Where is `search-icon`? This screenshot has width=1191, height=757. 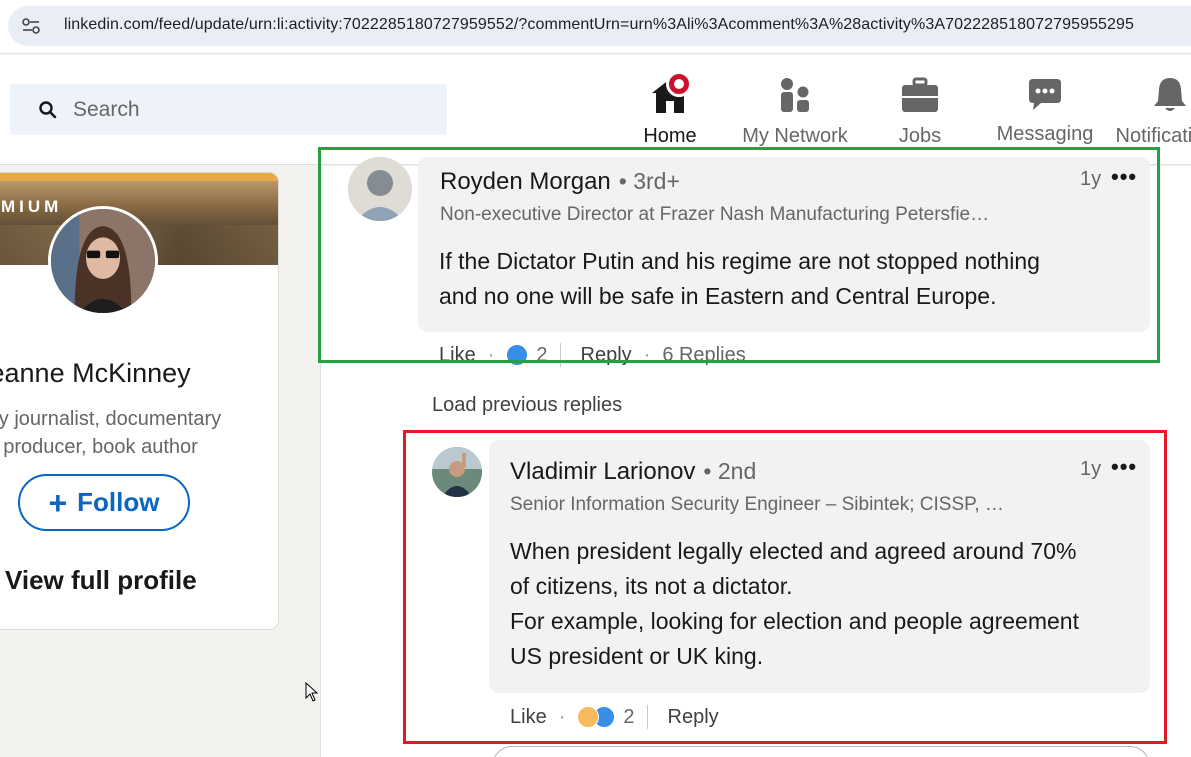 search-icon is located at coordinates (48, 110).